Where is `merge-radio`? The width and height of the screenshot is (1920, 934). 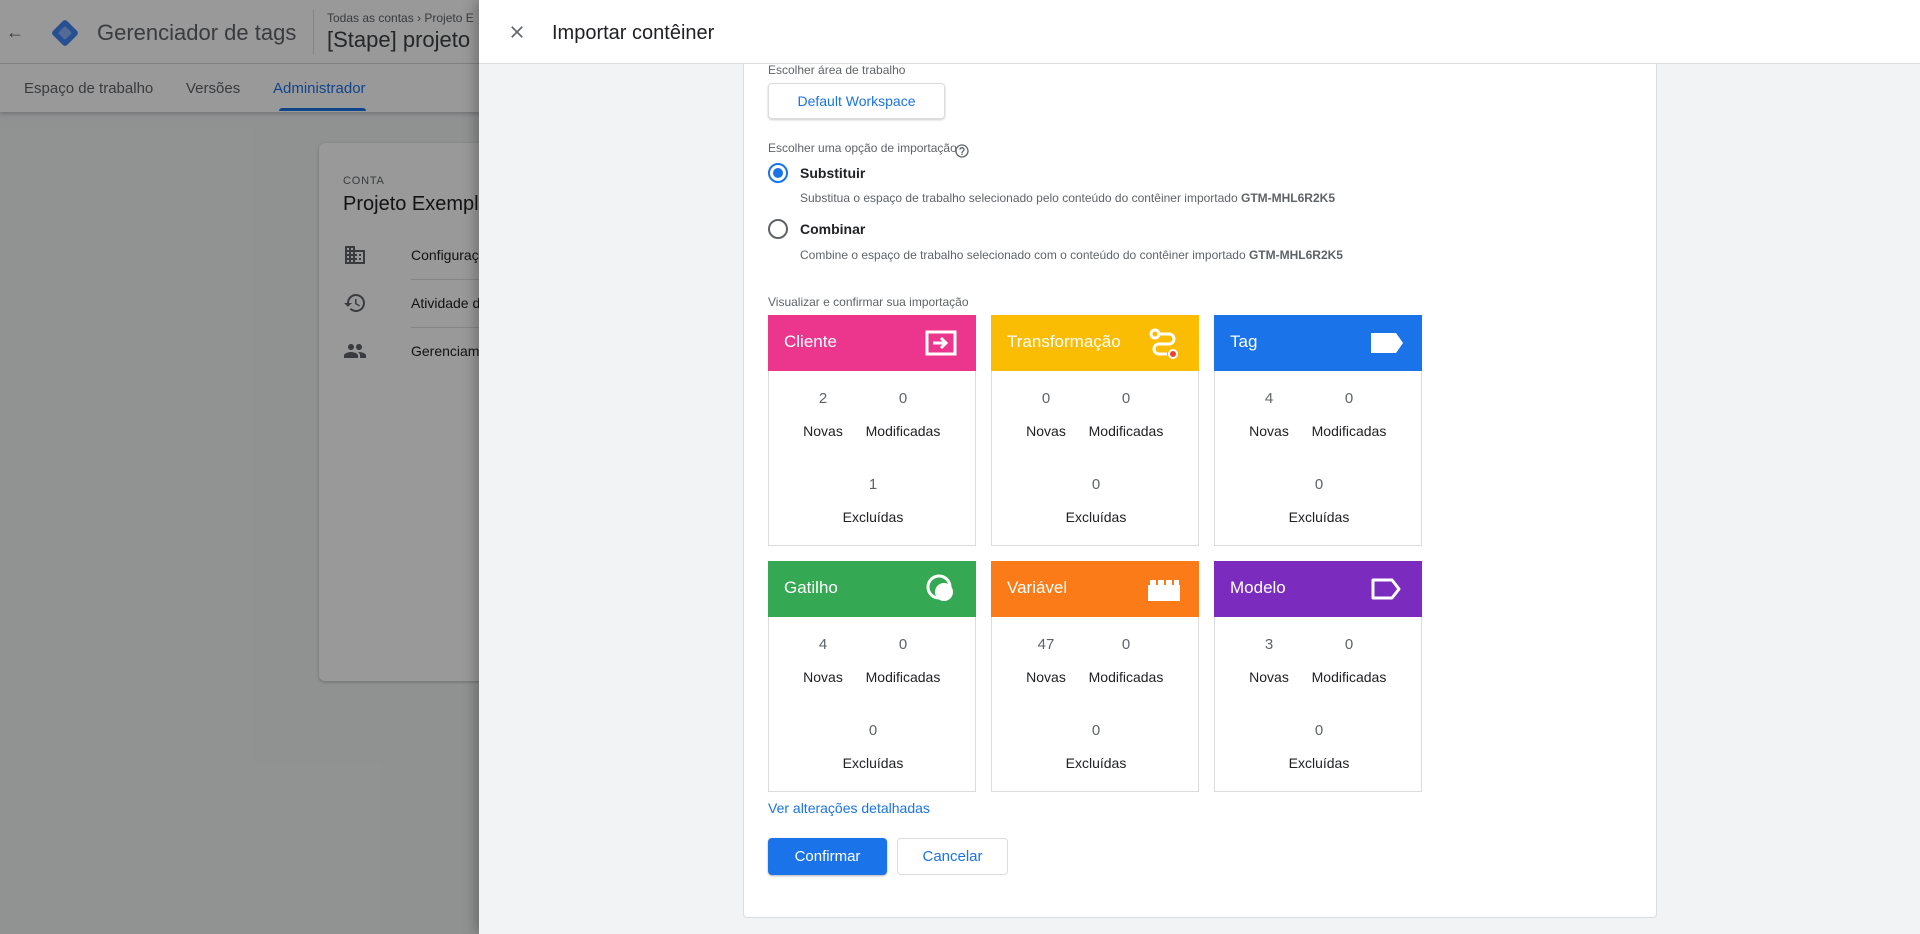
merge-radio is located at coordinates (778, 229).